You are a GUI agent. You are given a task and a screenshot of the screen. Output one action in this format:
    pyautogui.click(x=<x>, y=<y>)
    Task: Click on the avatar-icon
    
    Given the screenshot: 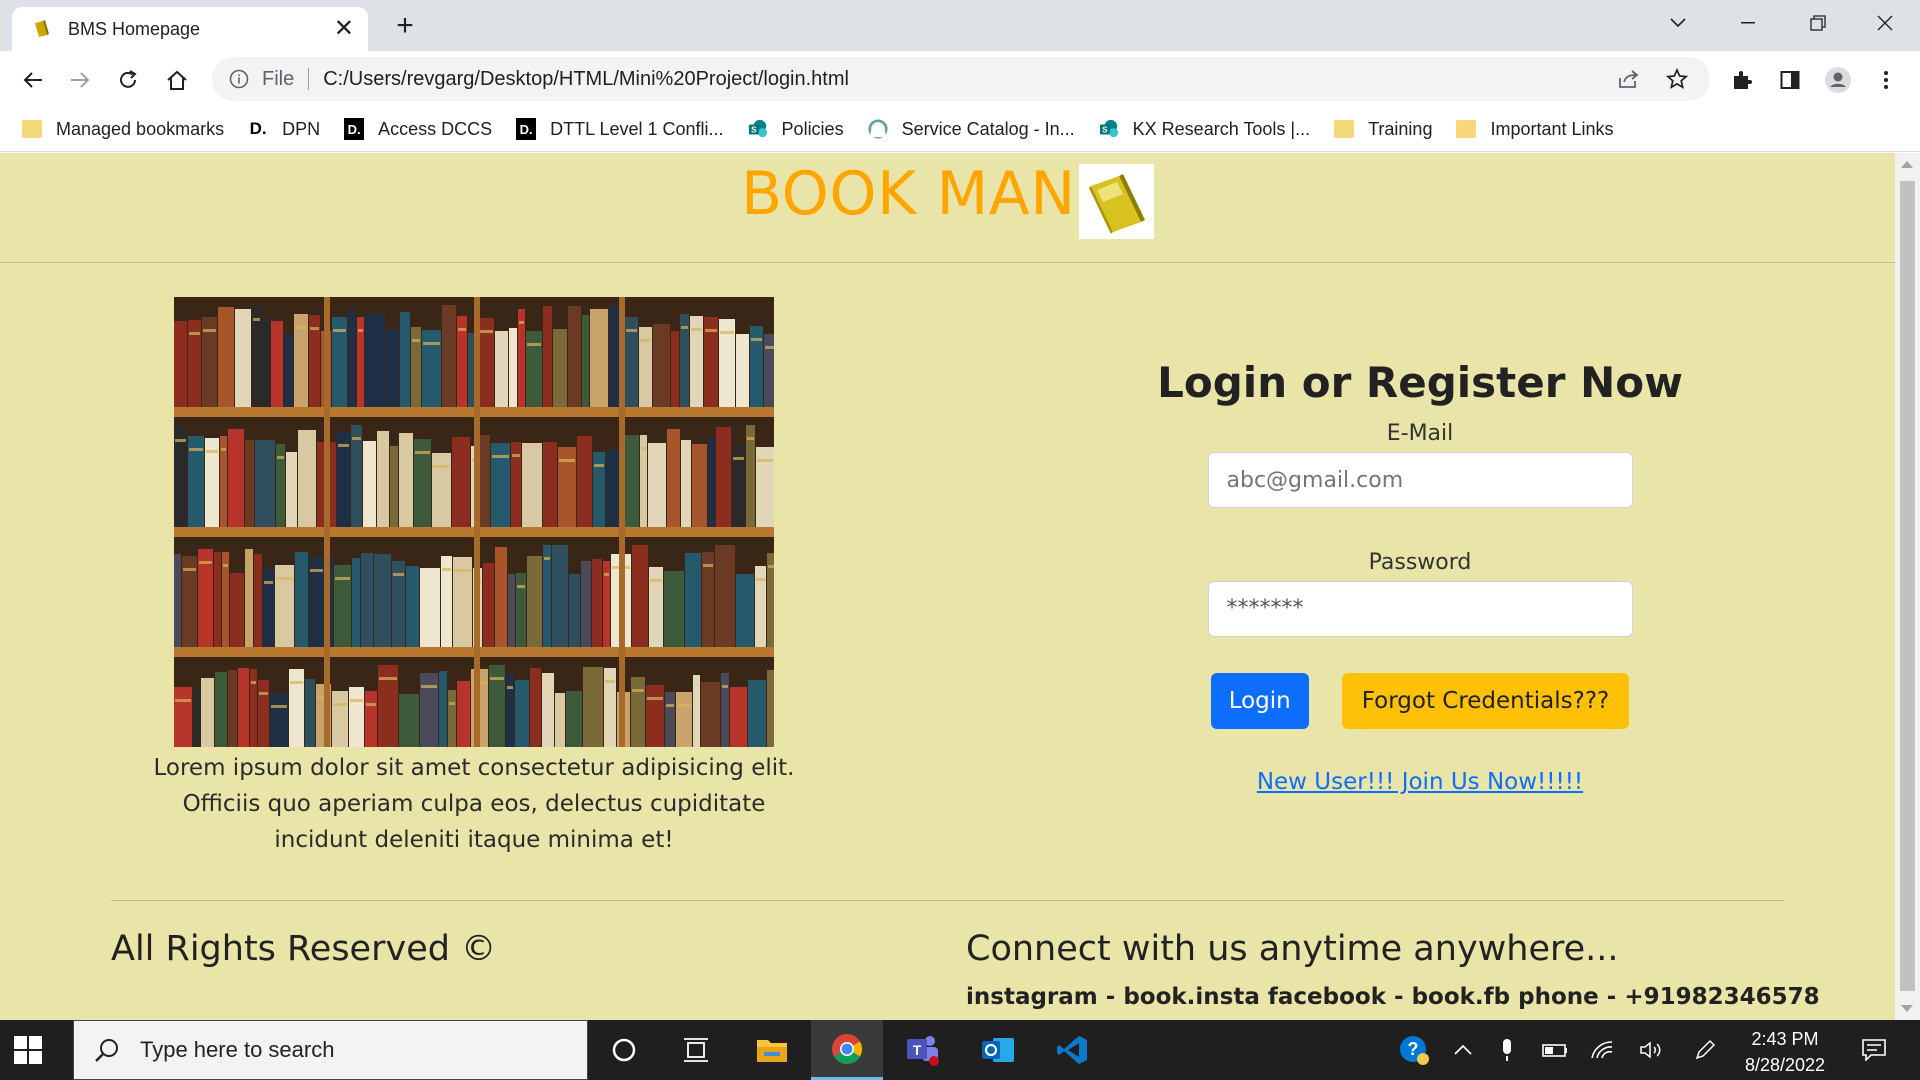 What is the action you would take?
    pyautogui.click(x=1838, y=80)
    